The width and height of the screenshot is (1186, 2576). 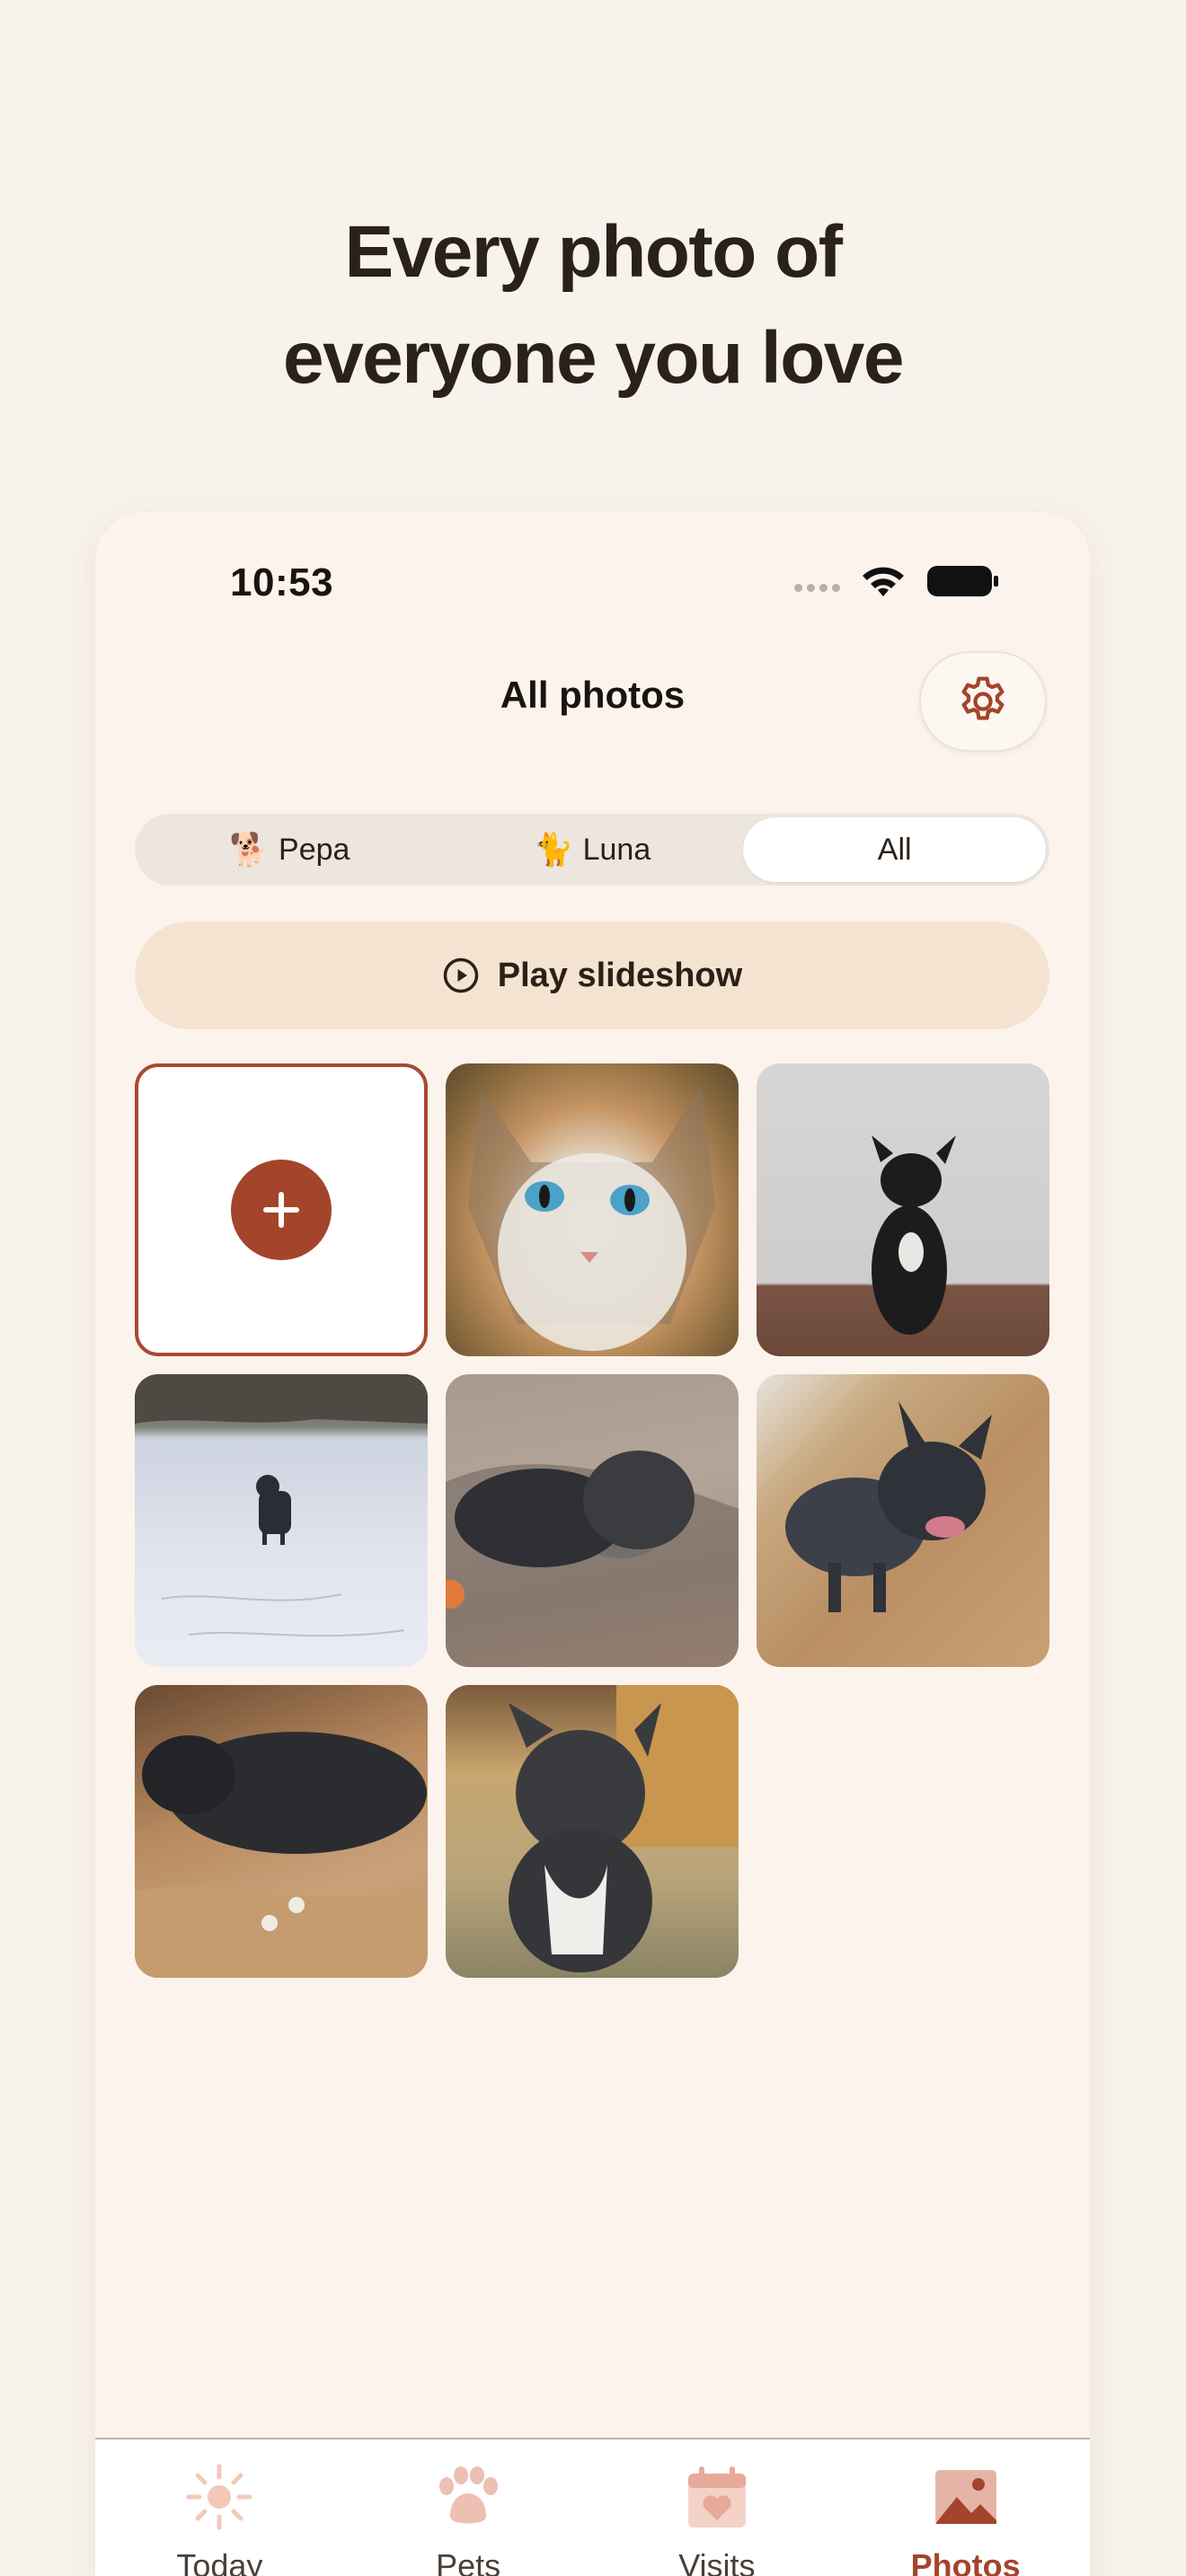 I want to click on tab-label: Today, so click(x=219, y=2561).